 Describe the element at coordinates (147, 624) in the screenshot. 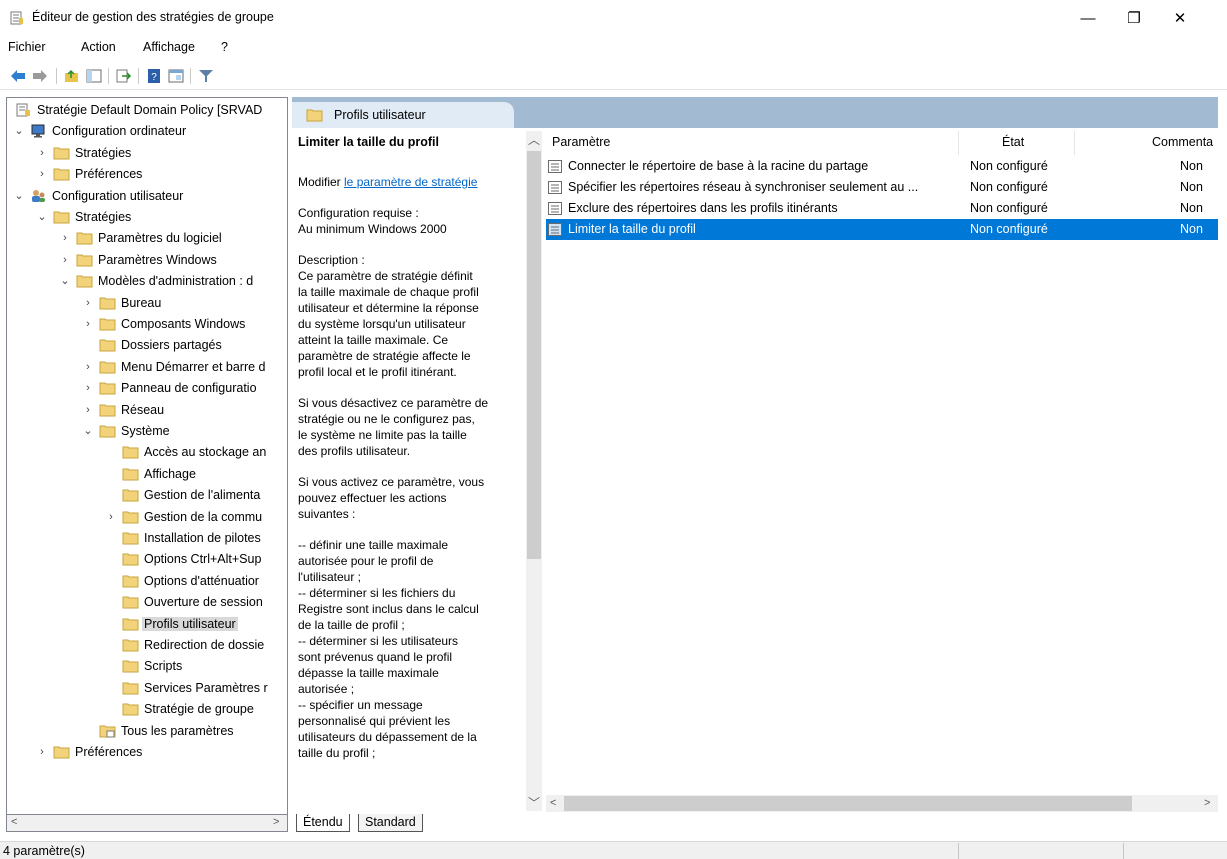

I see `tree-item: Profils utilisateur` at that location.